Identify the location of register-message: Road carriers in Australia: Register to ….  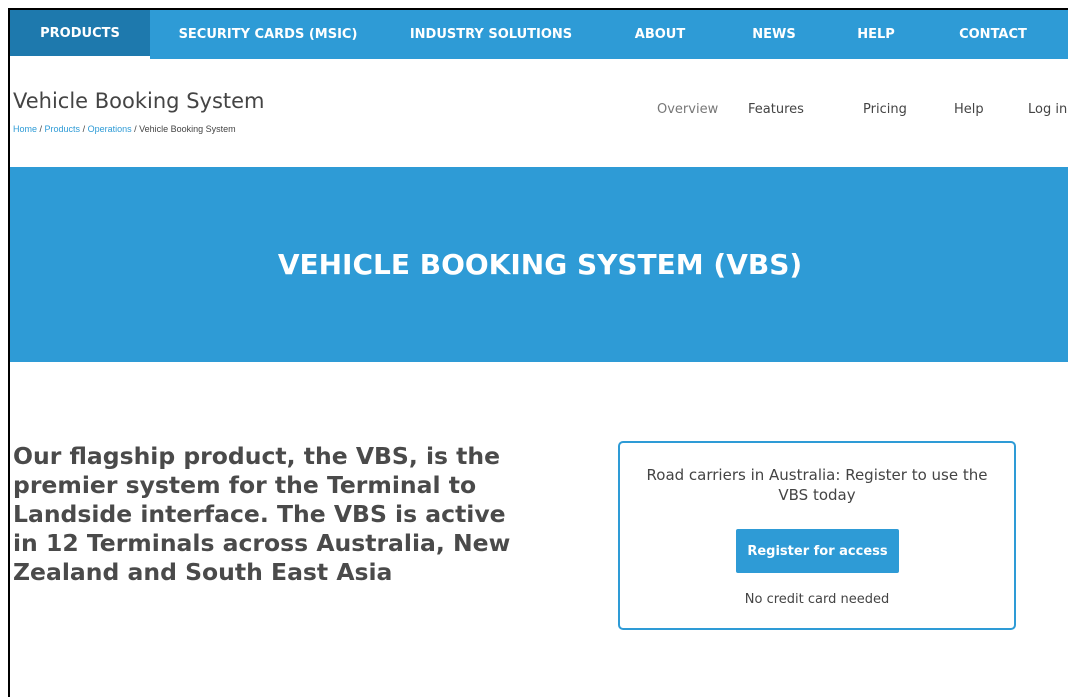
(817, 485).